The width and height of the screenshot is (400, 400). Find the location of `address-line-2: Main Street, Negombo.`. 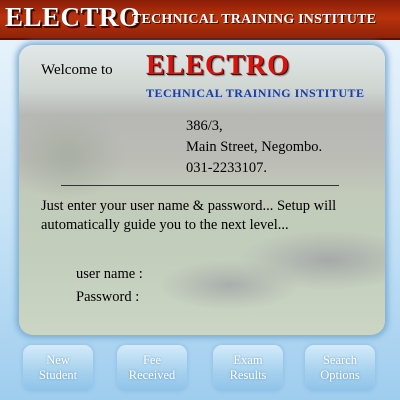

address-line-2: Main Street, Negombo. is located at coordinates (254, 147).